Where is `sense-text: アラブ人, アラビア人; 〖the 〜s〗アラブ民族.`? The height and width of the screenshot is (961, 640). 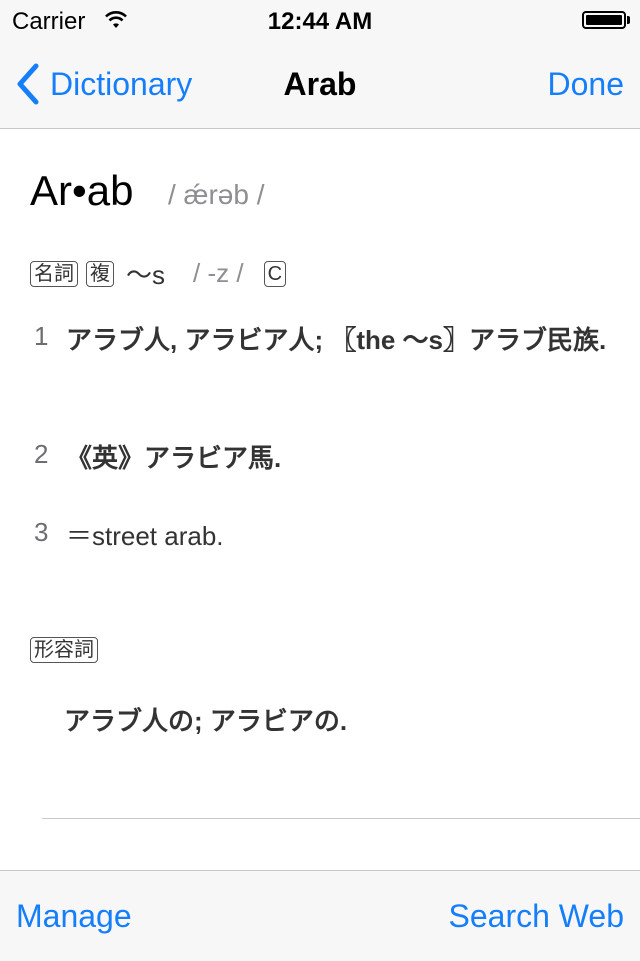
sense-text: アラブ人, アラビア人; 〖the 〜s〗アラブ民族. is located at coordinates (336, 340).